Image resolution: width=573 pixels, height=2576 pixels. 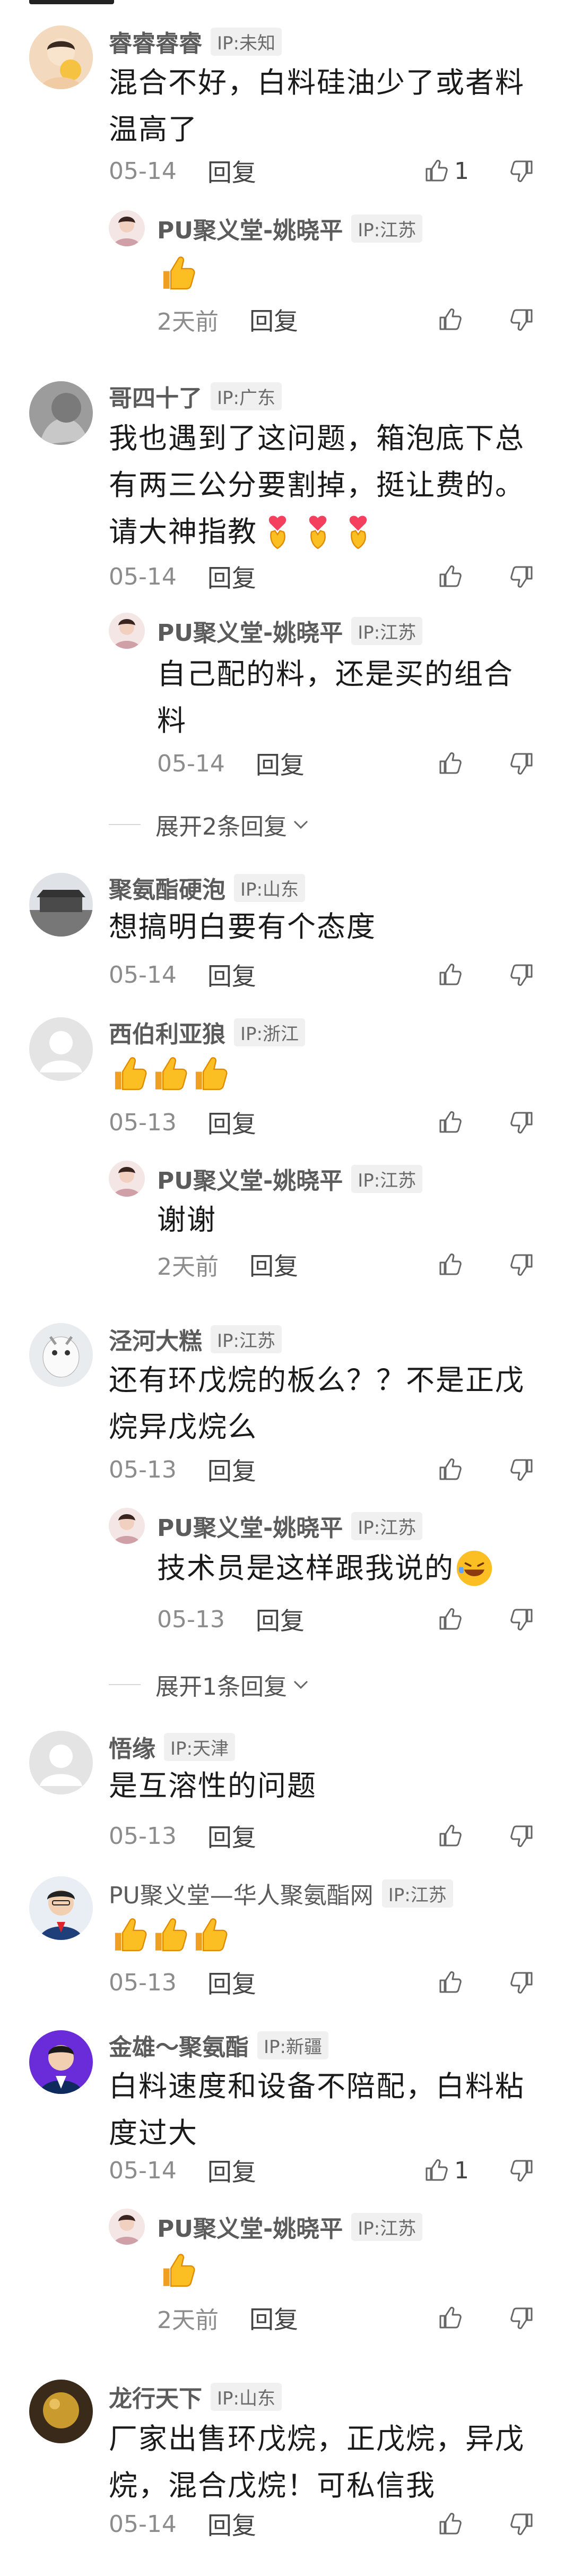 What do you see at coordinates (183, 532) in the screenshot?
I see `comment-line: 请大神指教` at bounding box center [183, 532].